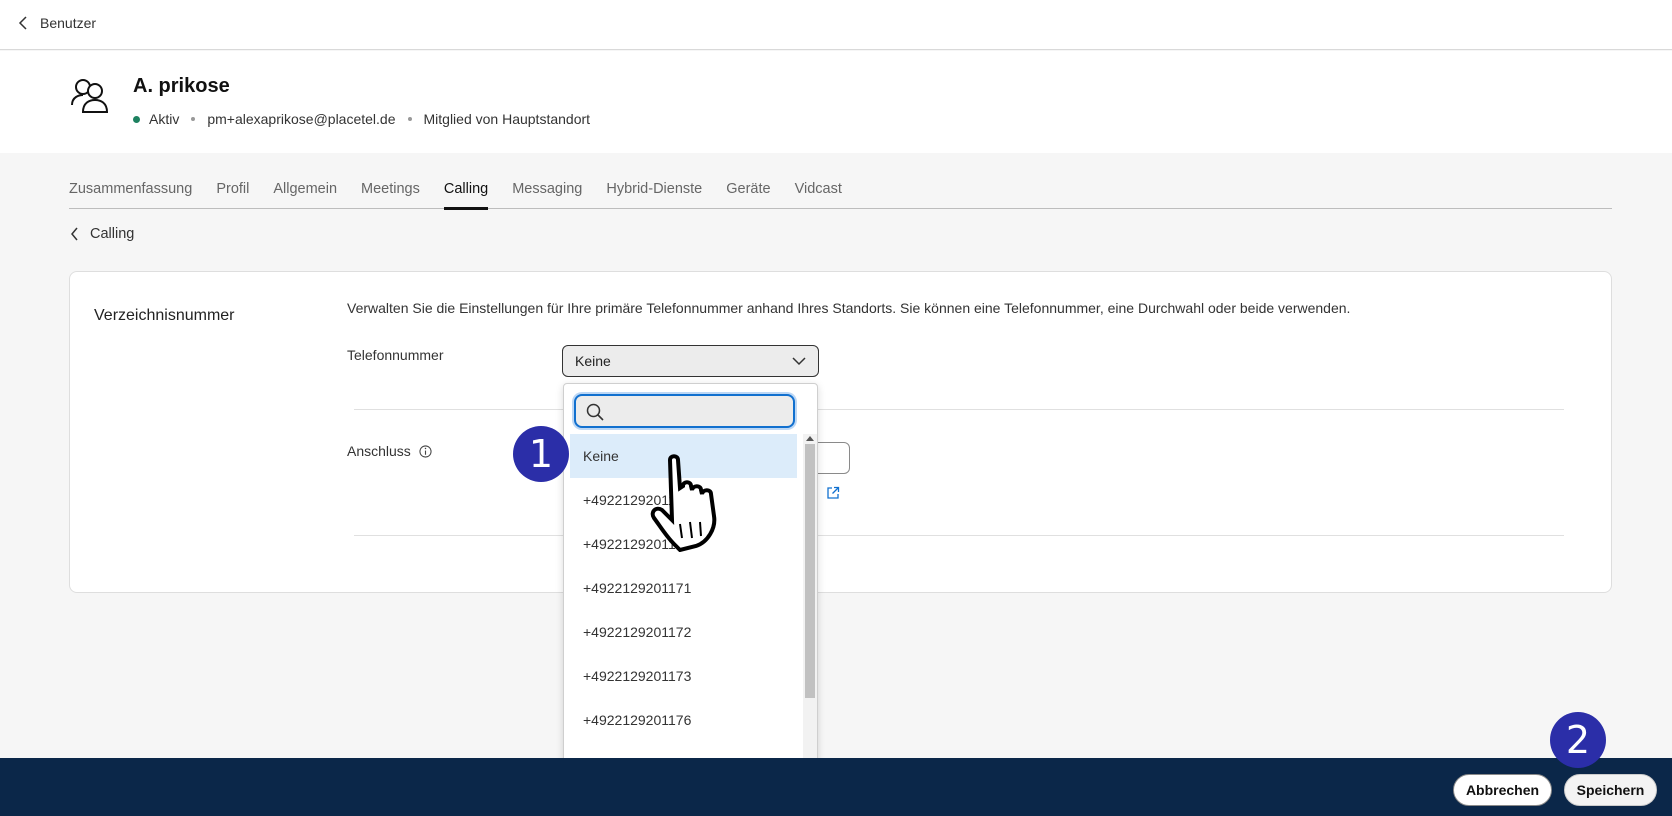  I want to click on tab-meetings: Meetings, so click(390, 195).